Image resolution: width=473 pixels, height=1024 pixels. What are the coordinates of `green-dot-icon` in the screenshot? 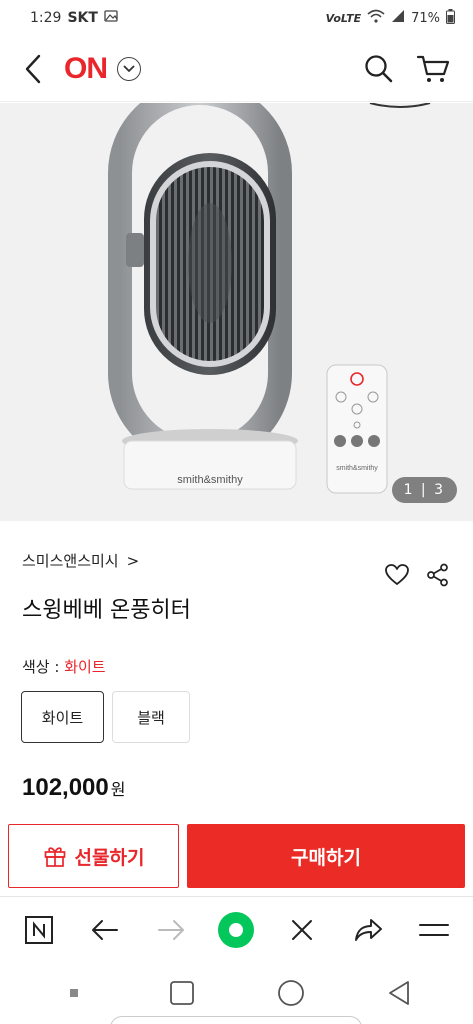 It's located at (236, 929).